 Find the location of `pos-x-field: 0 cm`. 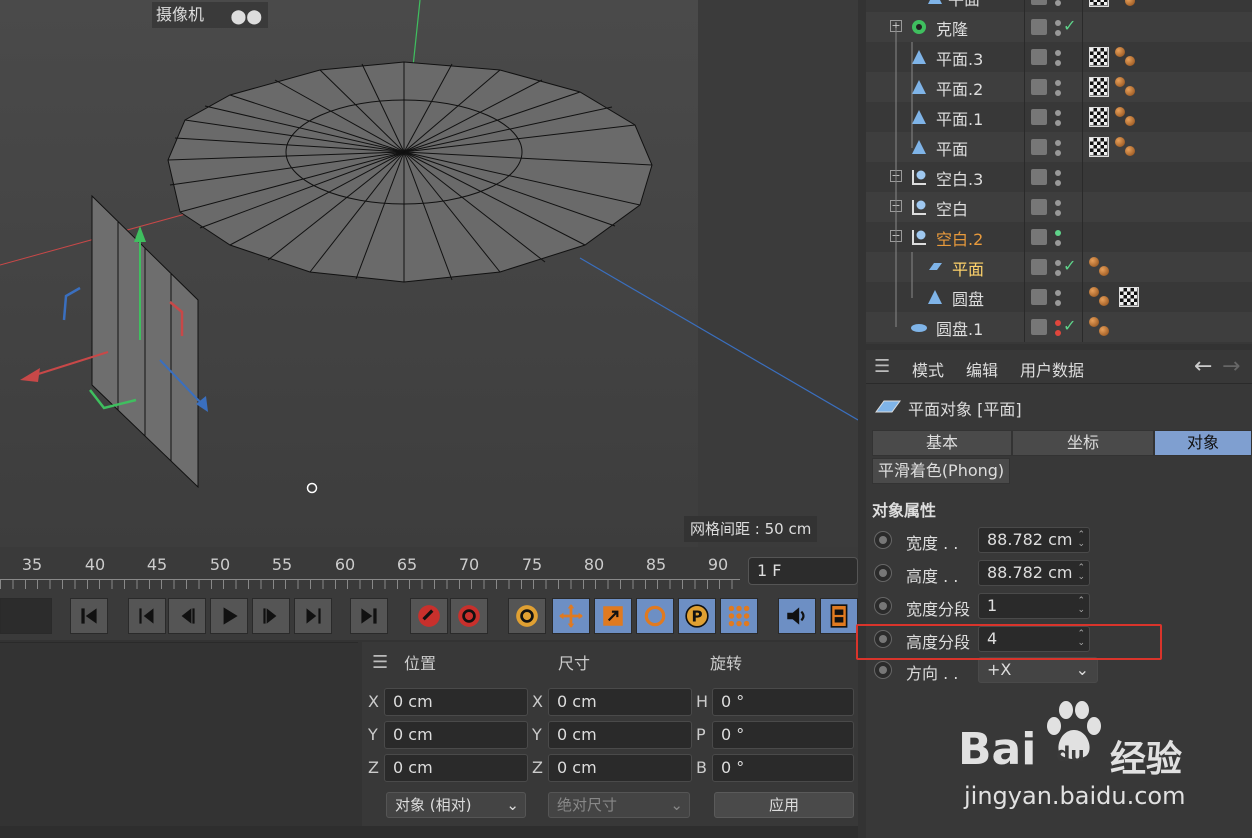

pos-x-field: 0 cm is located at coordinates (456, 702).